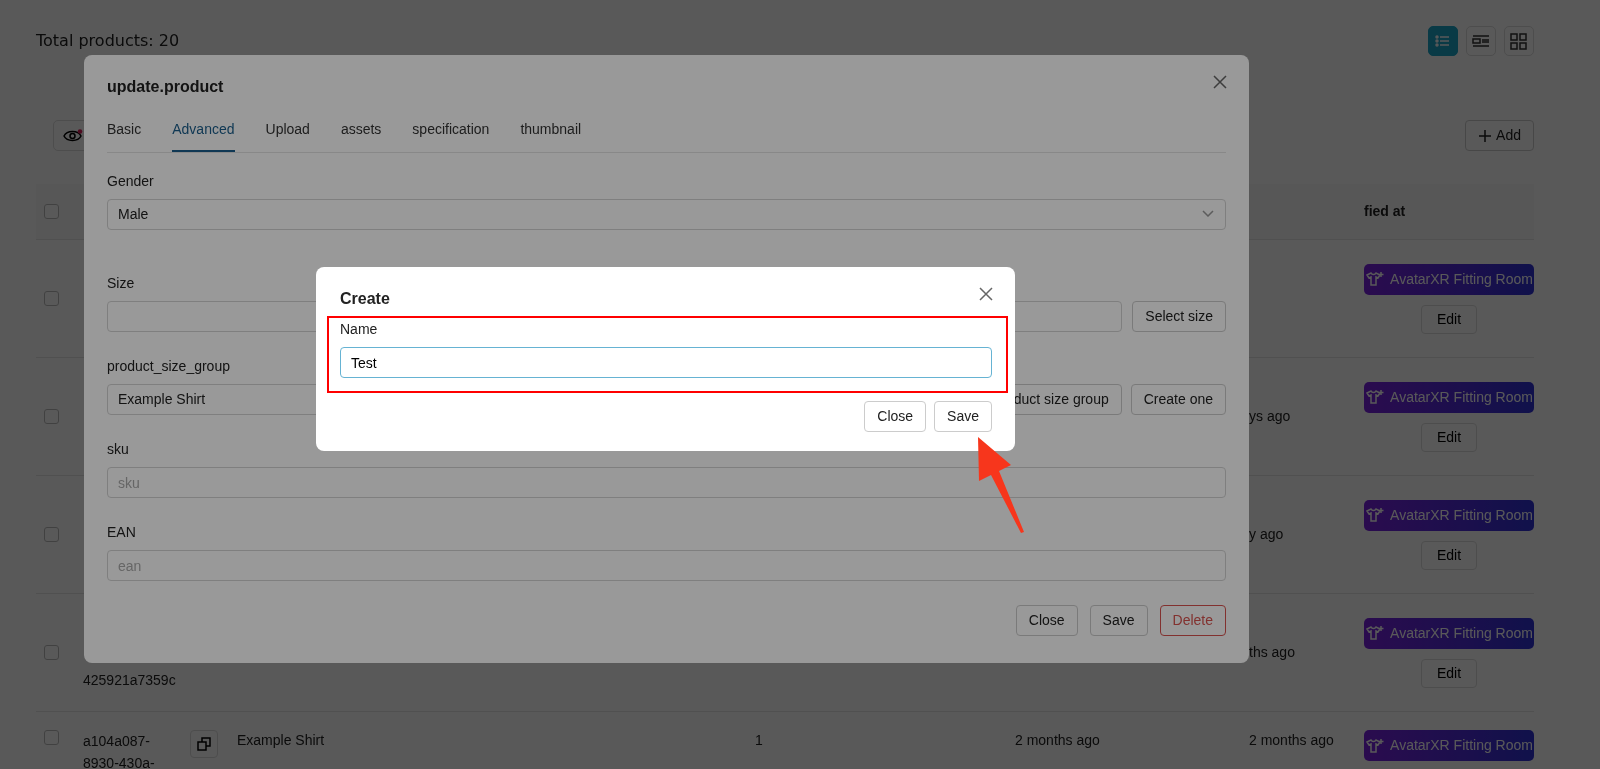 The height and width of the screenshot is (769, 1600). Describe the element at coordinates (1272, 652) in the screenshot. I see `modified-date: ths ago` at that location.